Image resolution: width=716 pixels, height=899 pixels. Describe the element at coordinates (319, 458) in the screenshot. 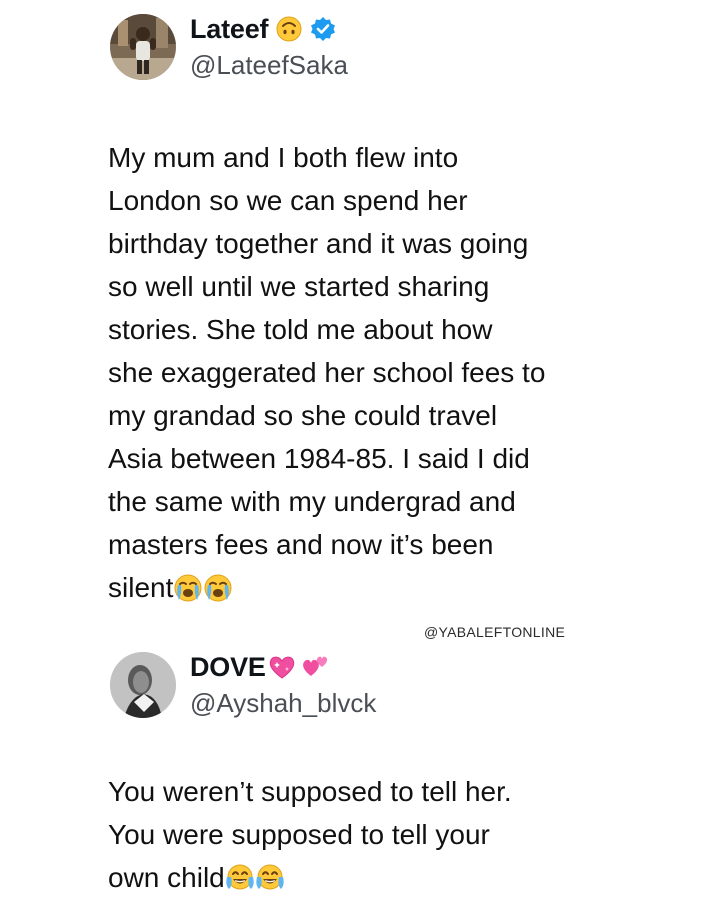

I see `tweet1-line: Asia between 1984-85. I said I did` at that location.